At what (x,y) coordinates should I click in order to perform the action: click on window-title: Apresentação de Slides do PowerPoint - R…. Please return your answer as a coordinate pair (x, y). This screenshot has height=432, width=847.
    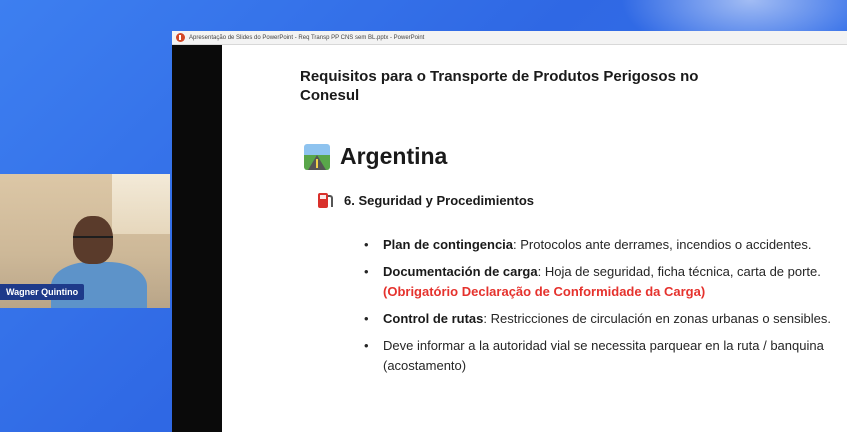
    Looking at the image, I should click on (307, 37).